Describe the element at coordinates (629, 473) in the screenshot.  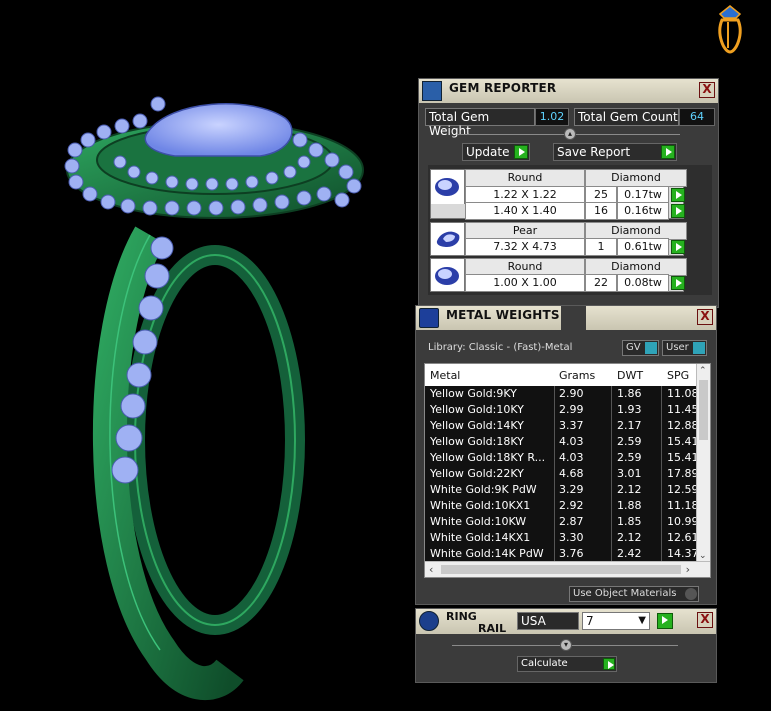
I see `dwt-cell: 3.01` at that location.